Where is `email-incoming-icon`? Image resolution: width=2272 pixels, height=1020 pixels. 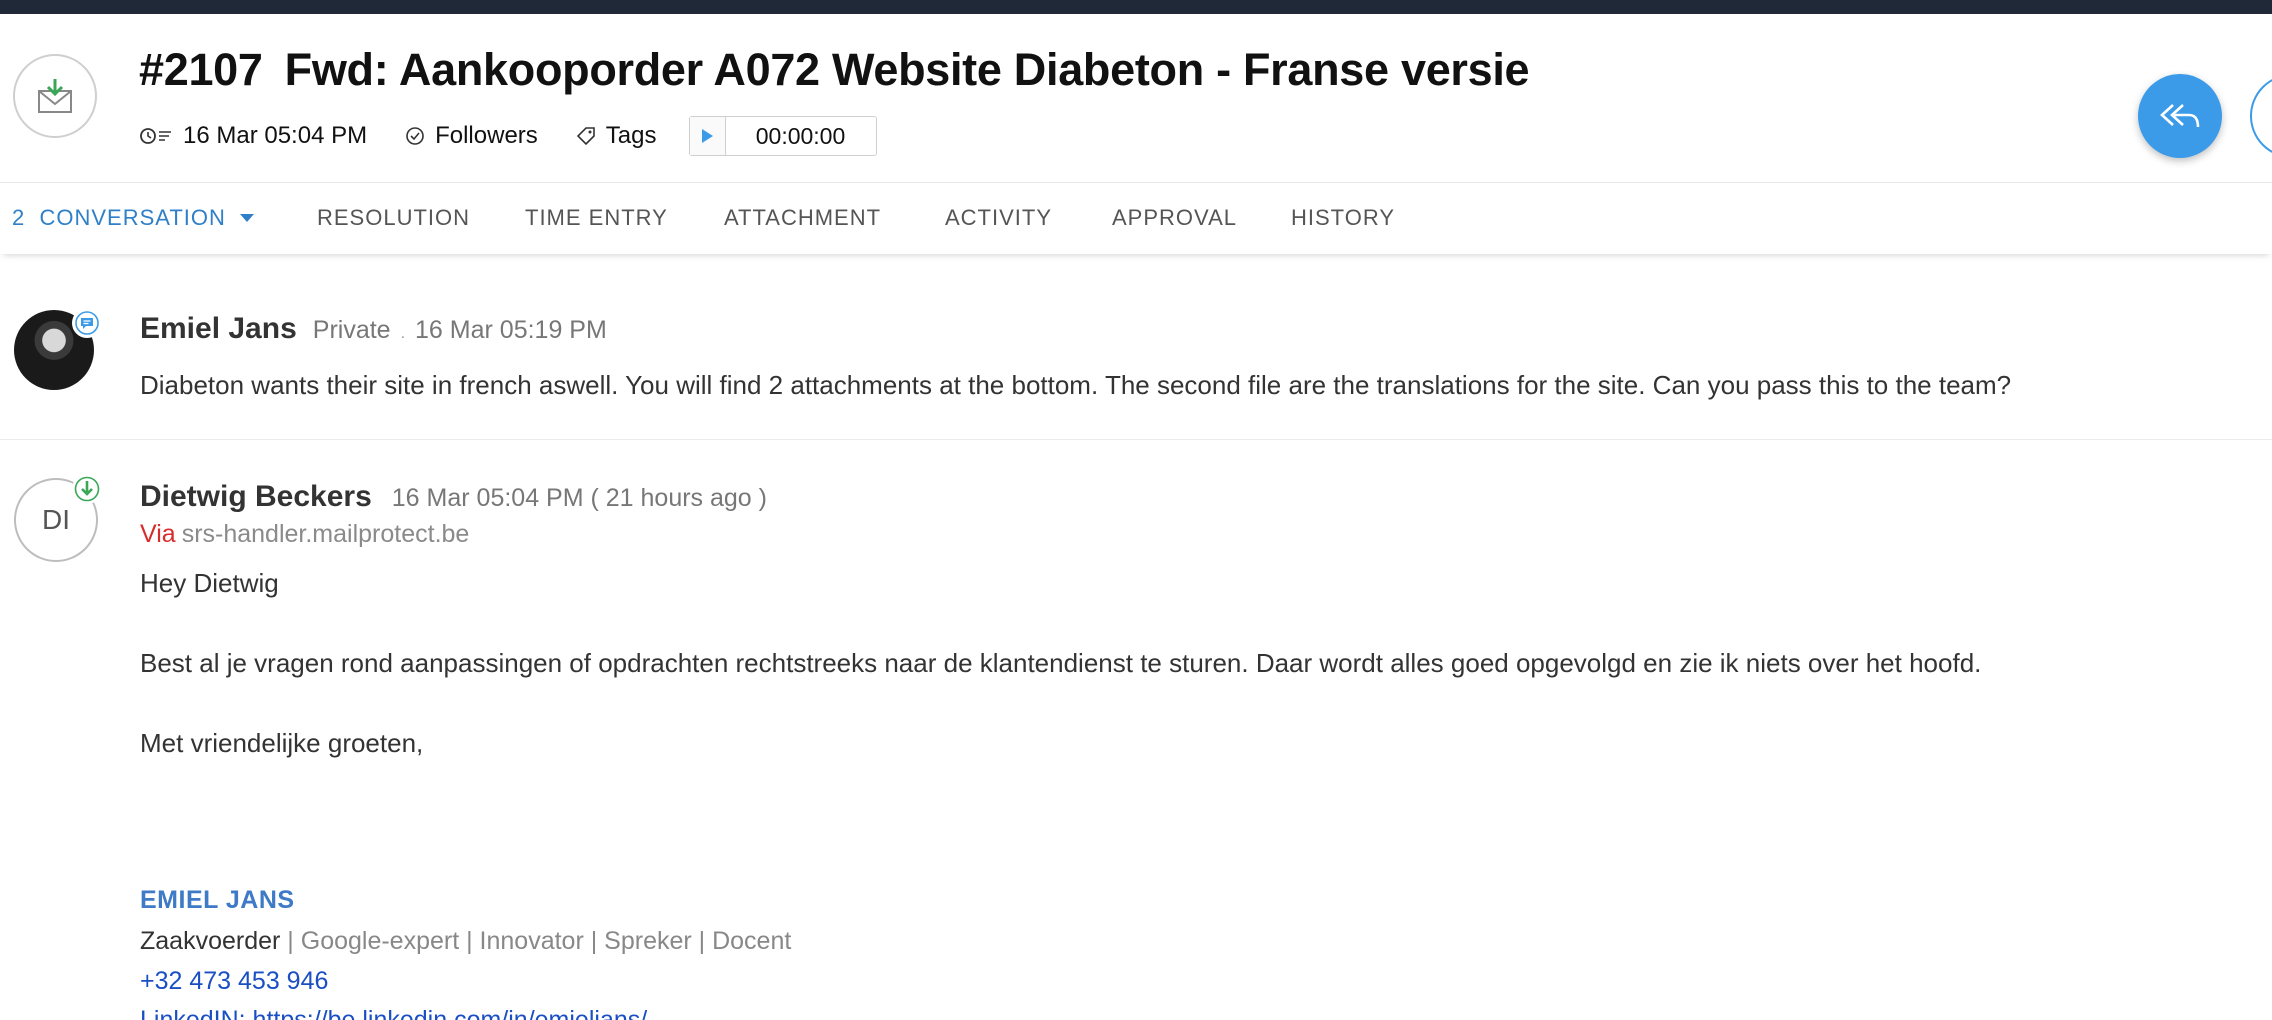
email-incoming-icon is located at coordinates (55, 96).